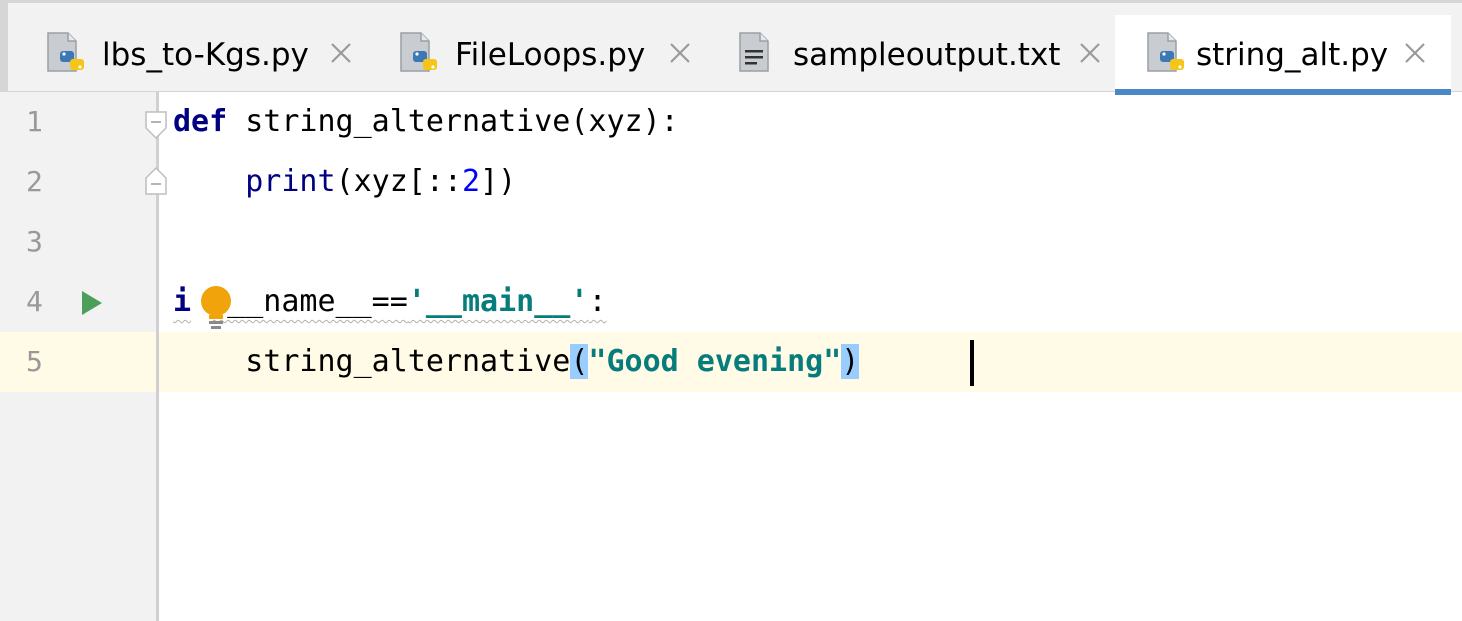 This screenshot has height=621, width=1462. What do you see at coordinates (453, 121) in the screenshot?
I see `code-text: string_alternative(xyz):` at bounding box center [453, 121].